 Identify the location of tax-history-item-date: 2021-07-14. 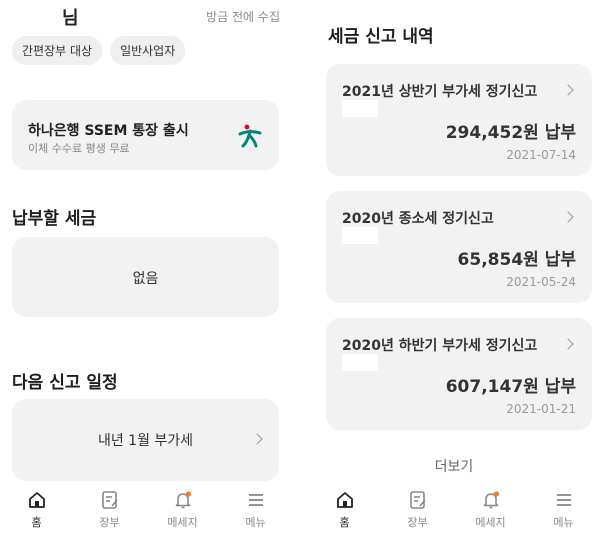
(541, 155).